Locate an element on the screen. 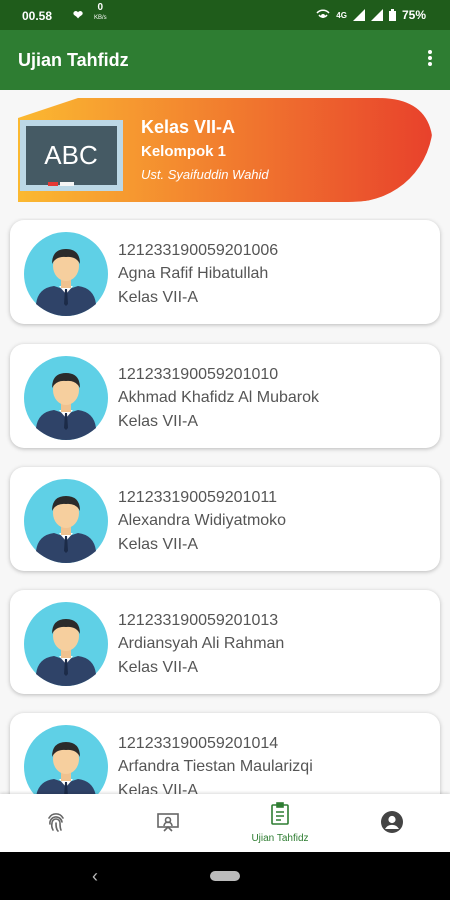 The width and height of the screenshot is (450, 900). app-title: Ujian Tahfidz is located at coordinates (73, 60).